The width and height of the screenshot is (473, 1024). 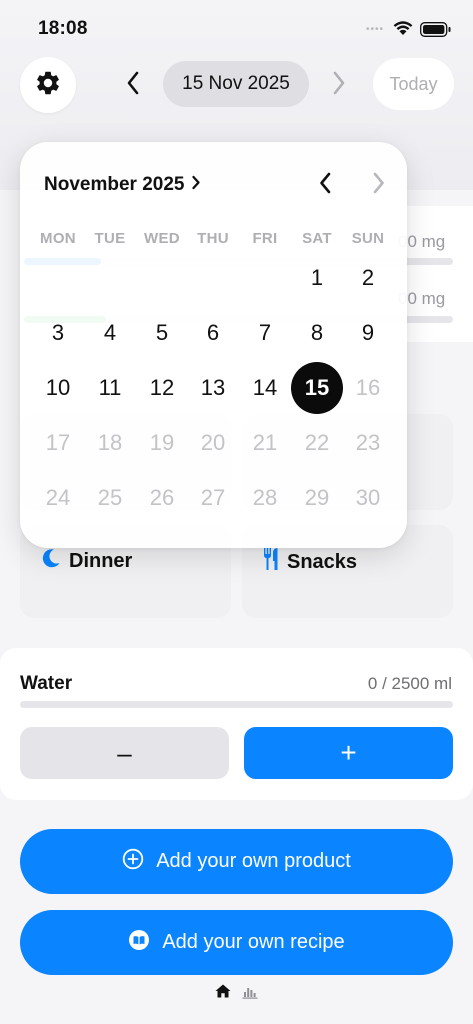 I want to click on calendar-month-button: November 2025, so click(x=122, y=185).